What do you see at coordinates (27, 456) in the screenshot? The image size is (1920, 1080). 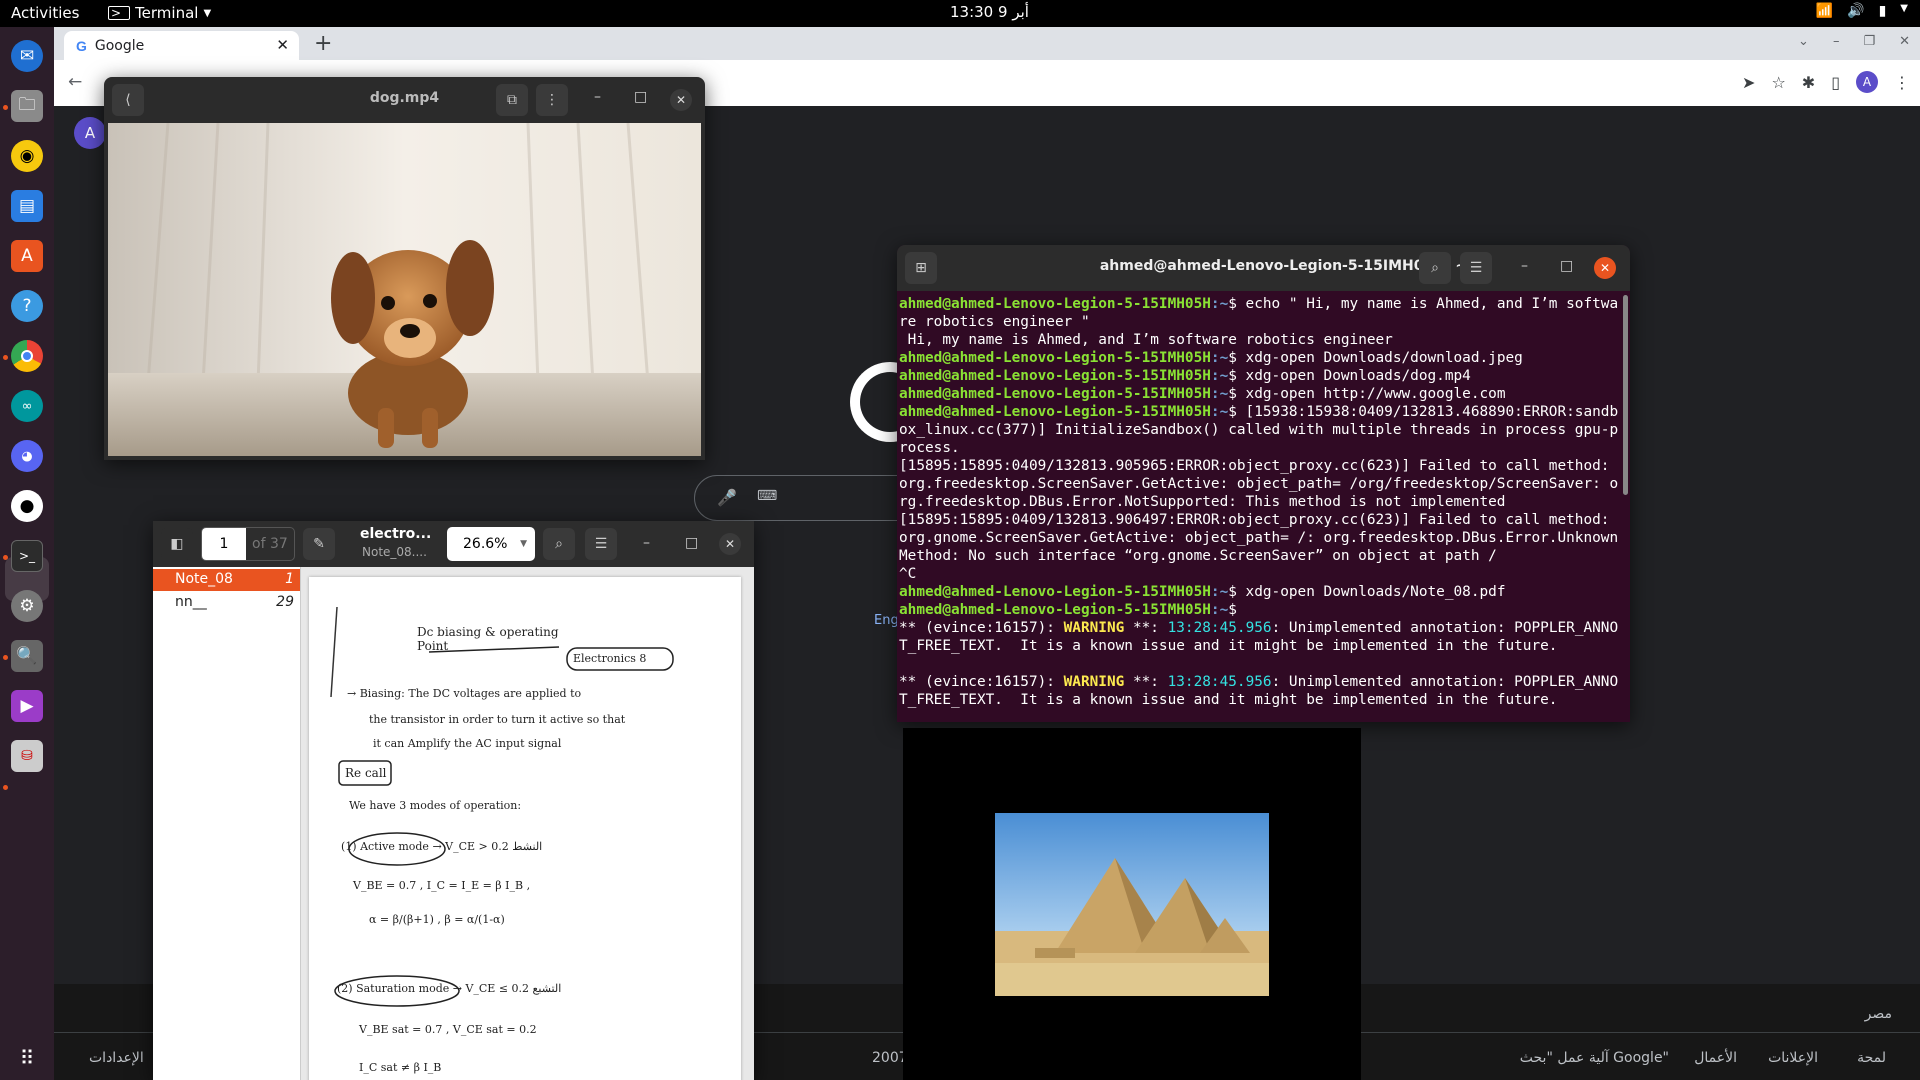 I see `discord-icon: ◕` at bounding box center [27, 456].